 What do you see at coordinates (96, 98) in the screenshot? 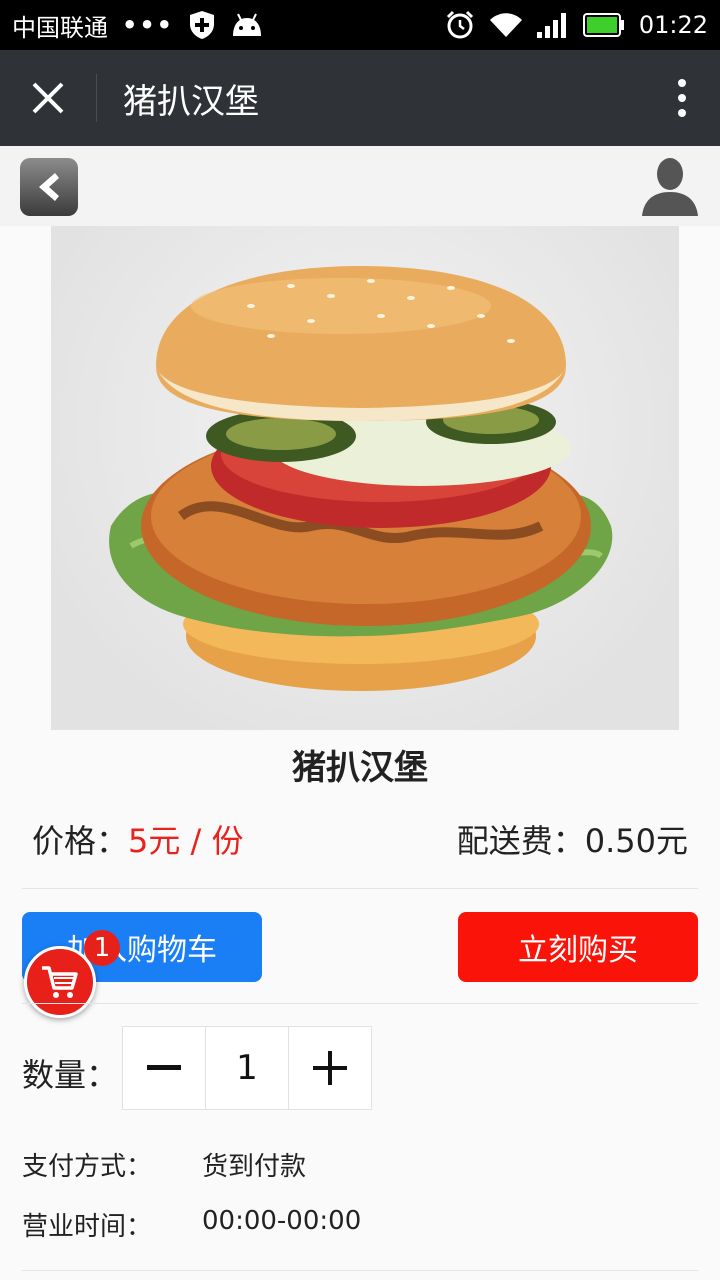
I see `title-divider` at bounding box center [96, 98].